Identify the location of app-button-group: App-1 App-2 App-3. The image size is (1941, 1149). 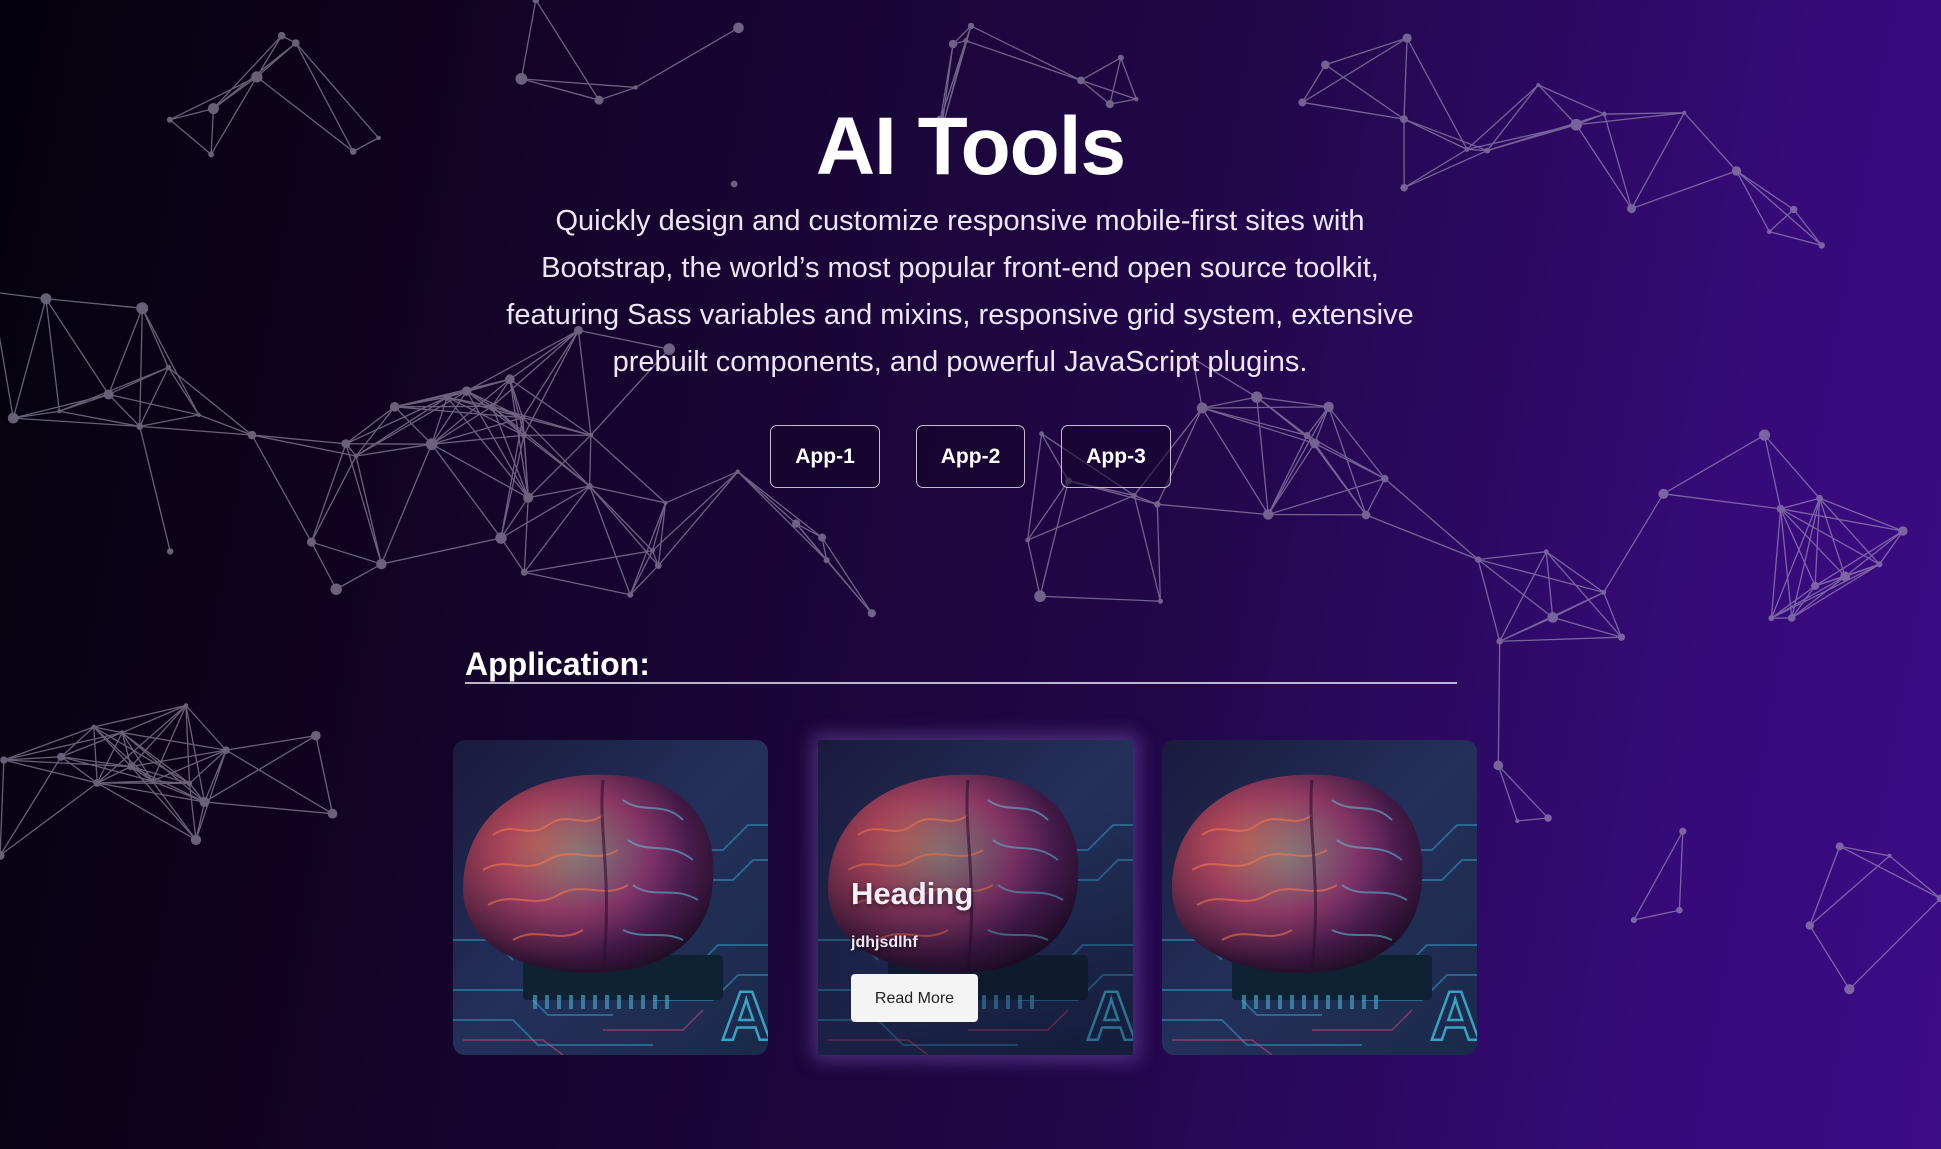
(970, 456).